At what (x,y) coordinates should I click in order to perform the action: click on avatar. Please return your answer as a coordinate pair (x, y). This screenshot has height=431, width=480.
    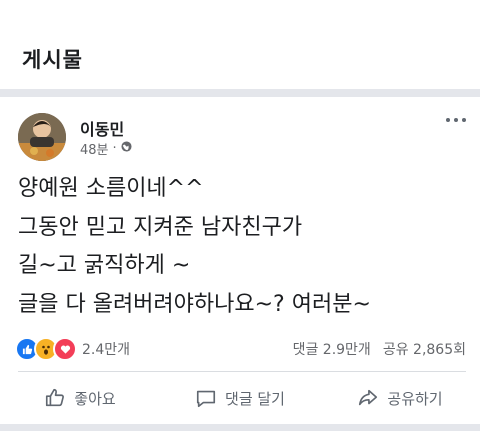
    Looking at the image, I should click on (42, 137).